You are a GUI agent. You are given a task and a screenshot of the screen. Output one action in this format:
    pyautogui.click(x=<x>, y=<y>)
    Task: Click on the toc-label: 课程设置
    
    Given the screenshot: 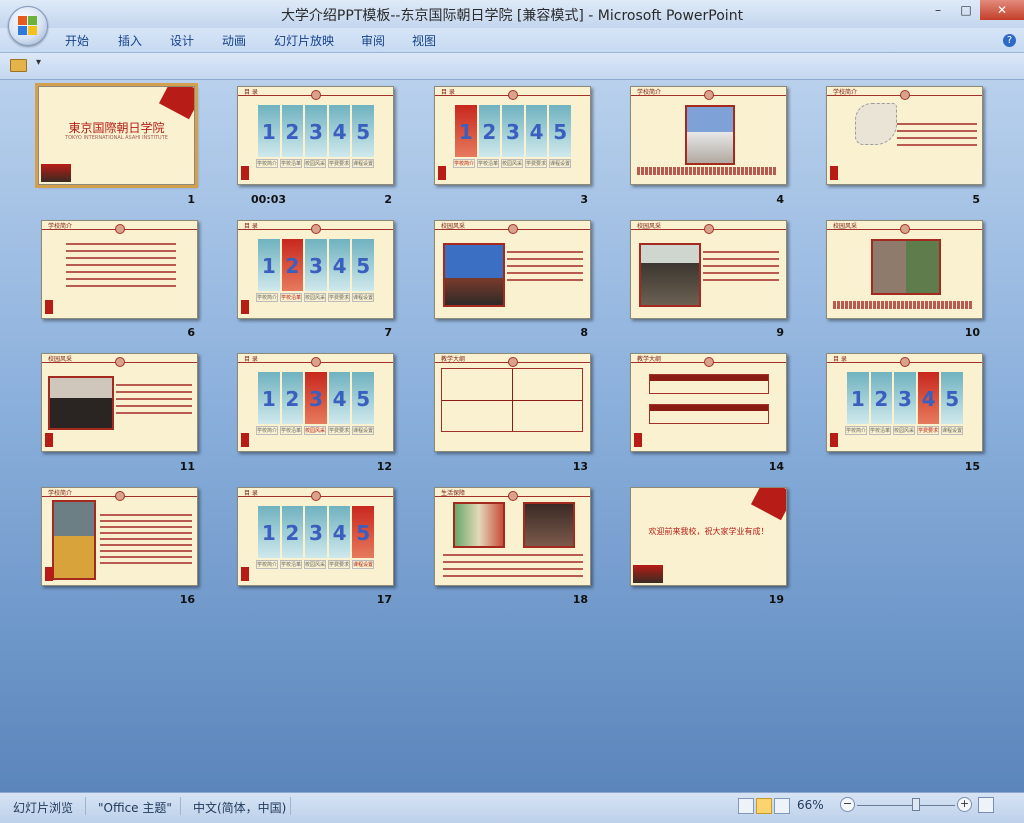 What is the action you would take?
    pyautogui.click(x=363, y=297)
    